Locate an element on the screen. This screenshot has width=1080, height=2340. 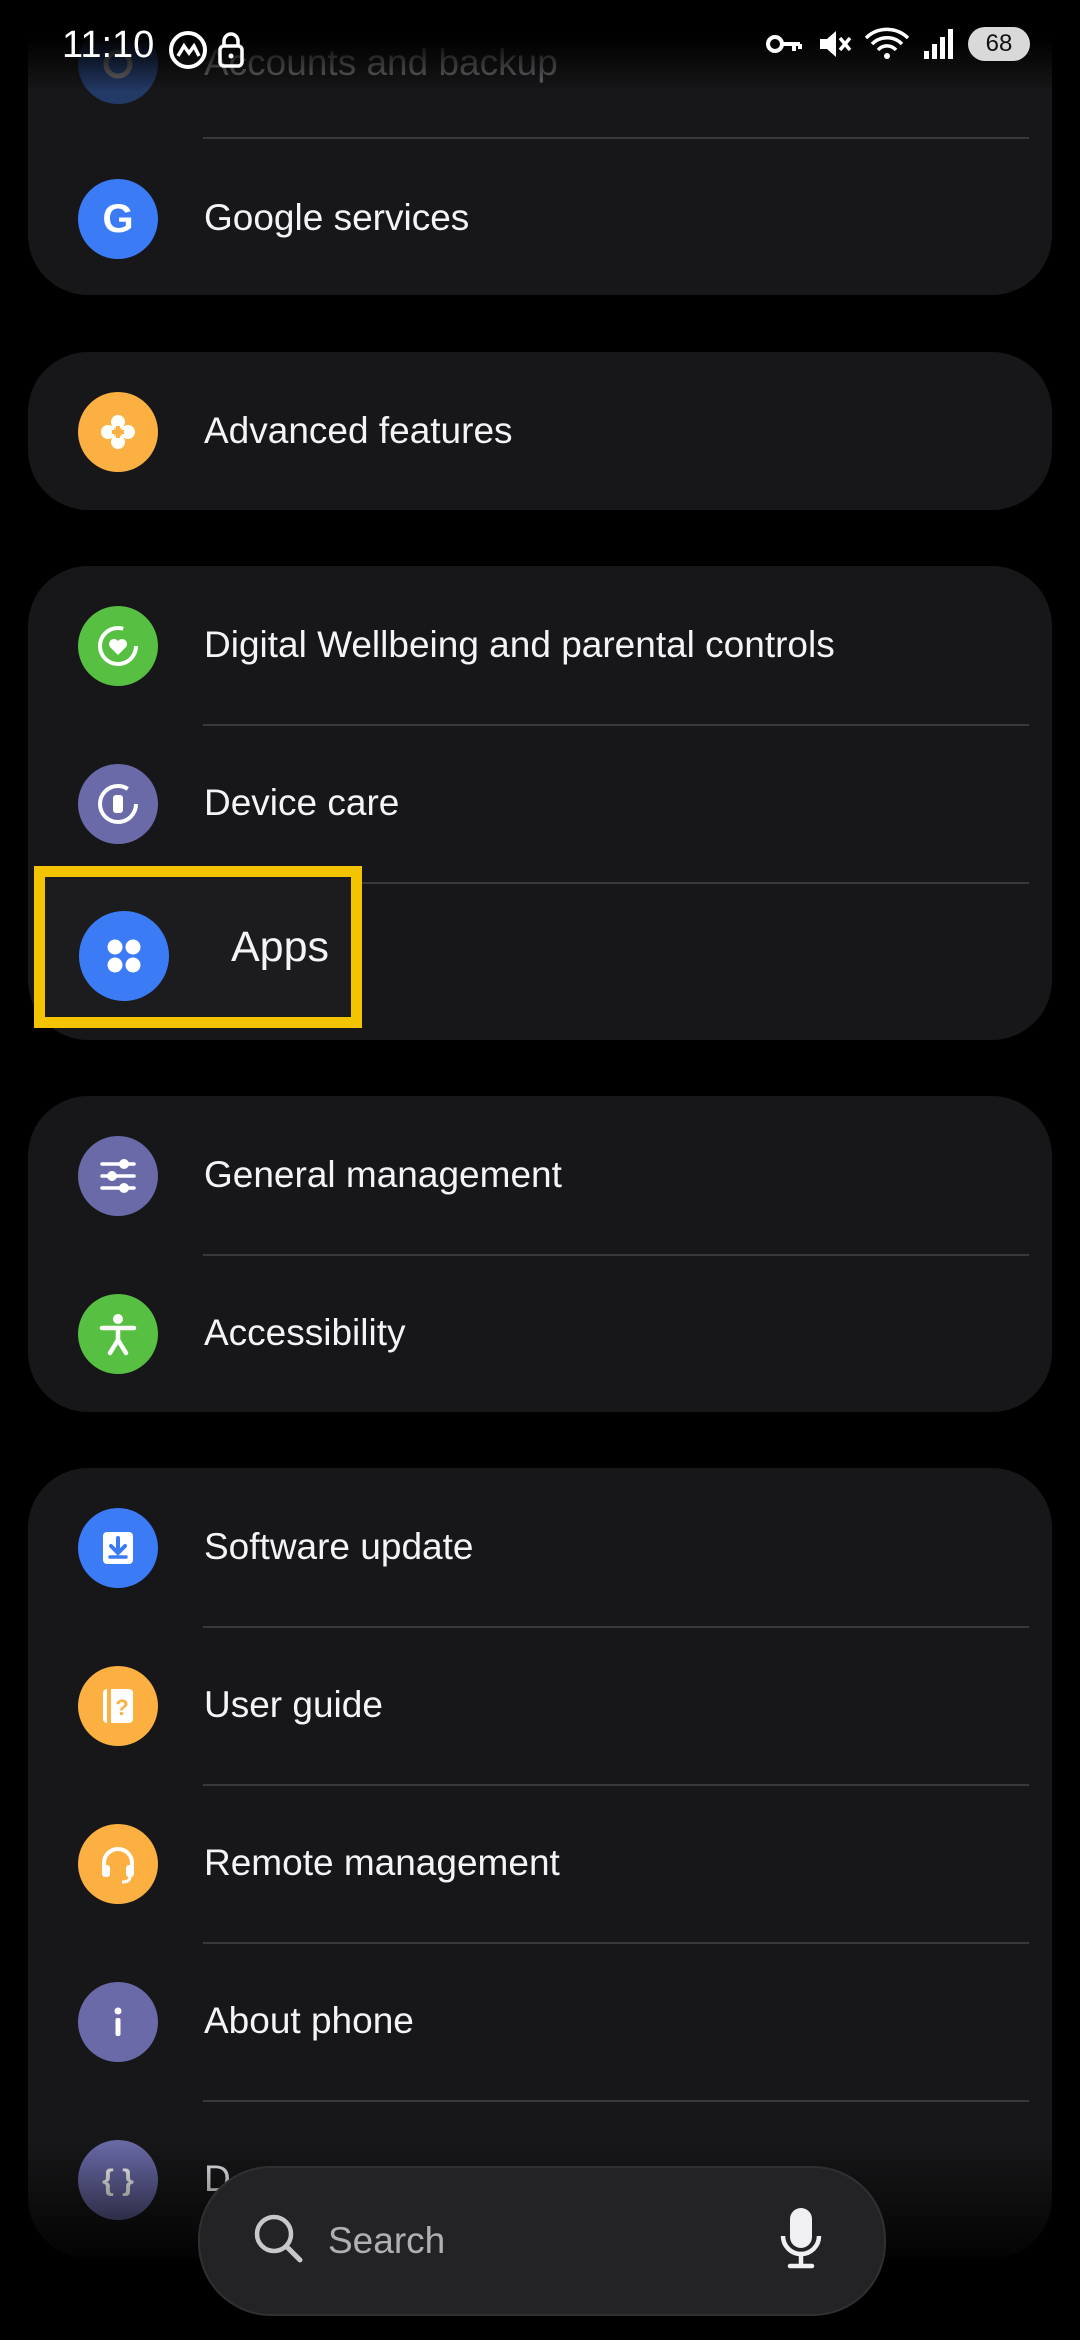
battery-indicator: 68 is located at coordinates (999, 44).